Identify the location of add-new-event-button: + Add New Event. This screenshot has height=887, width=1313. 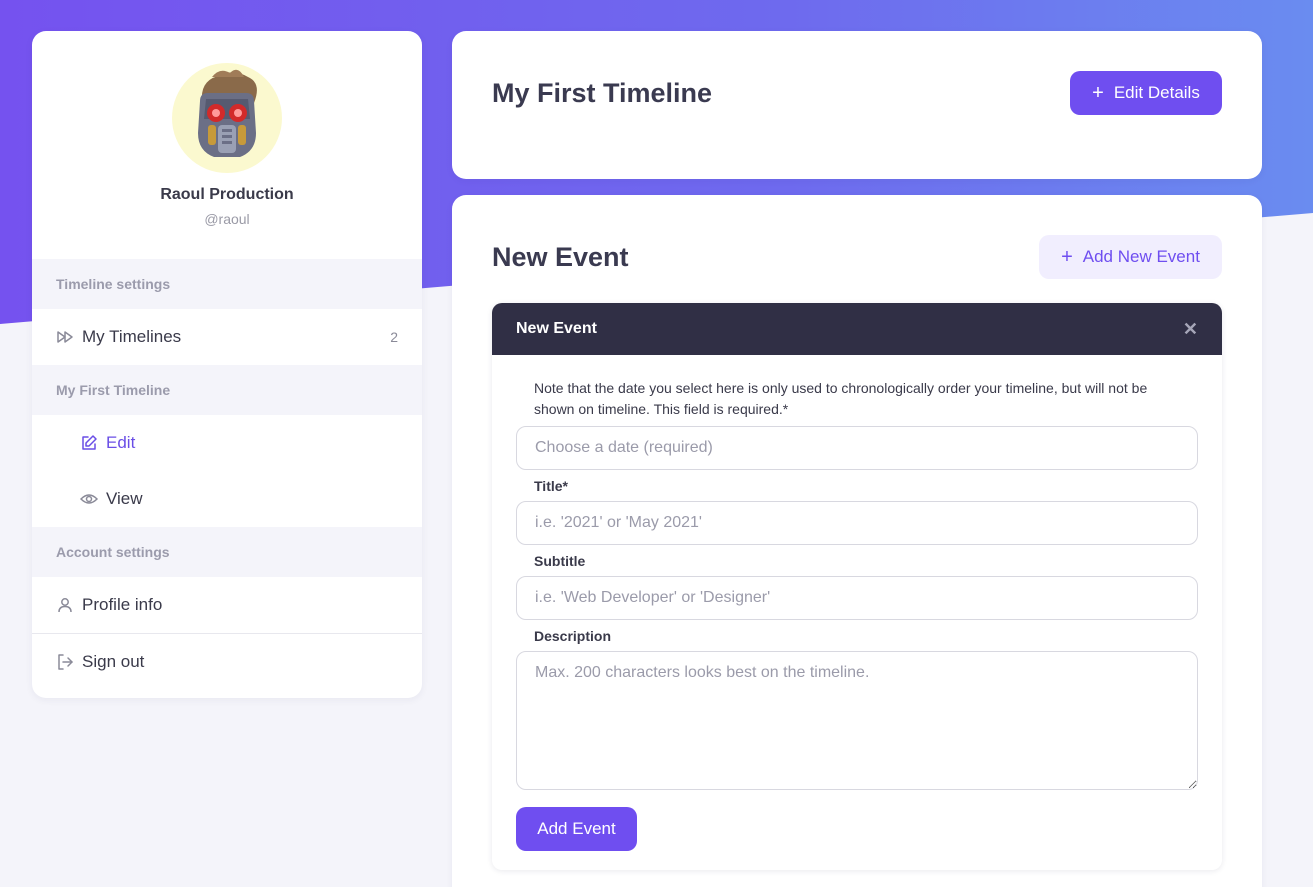
(1130, 257).